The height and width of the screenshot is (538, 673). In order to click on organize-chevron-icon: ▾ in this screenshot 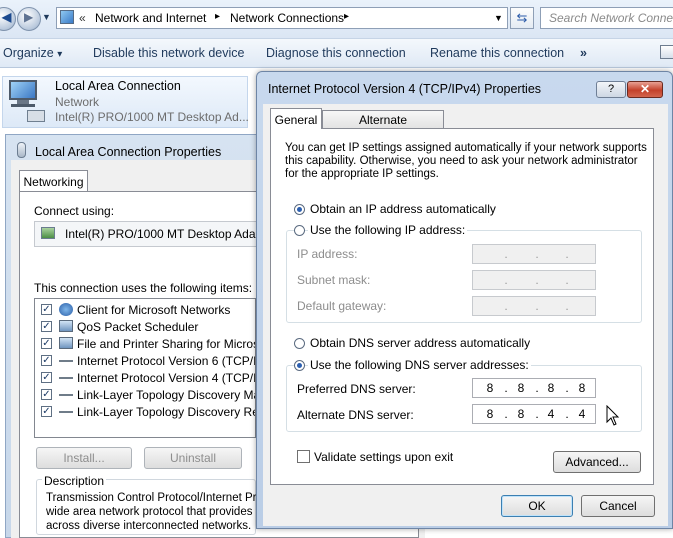, I will do `click(60, 54)`.